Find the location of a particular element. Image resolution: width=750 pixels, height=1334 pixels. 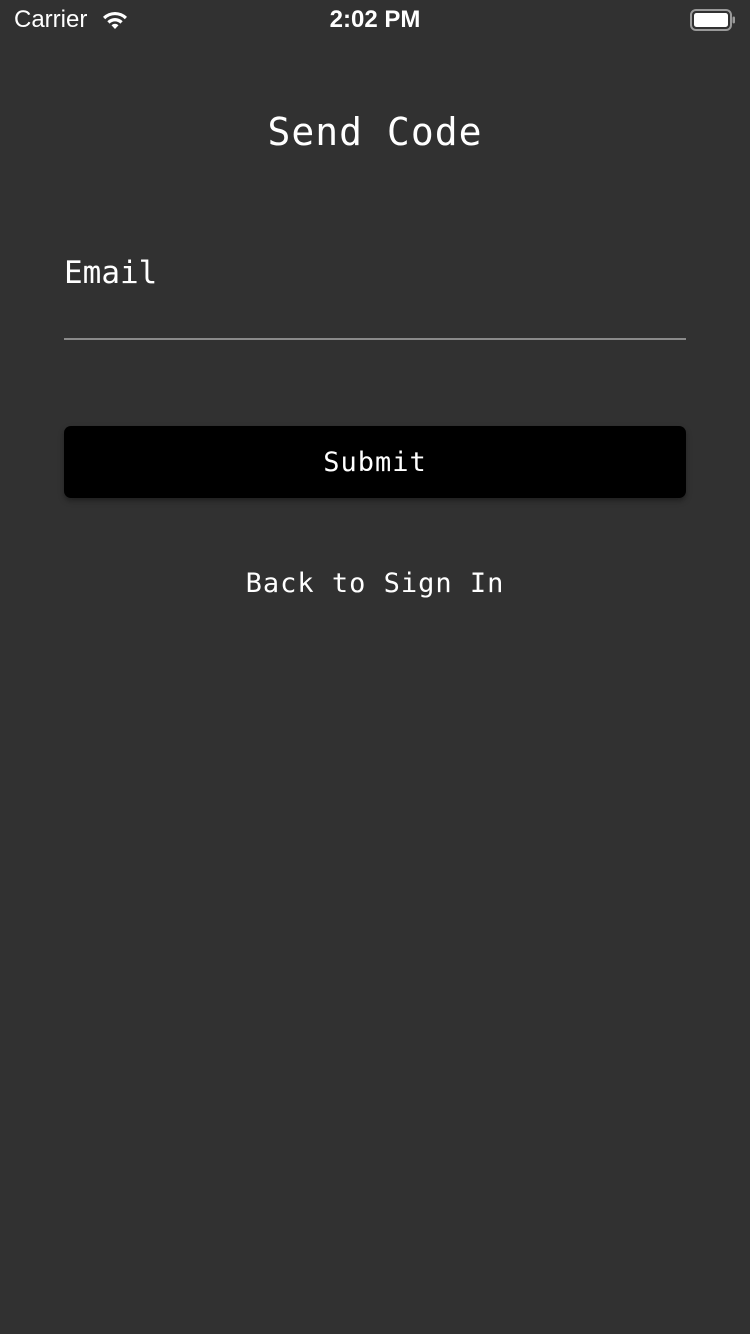

battery-full-icon is located at coordinates (712, 20).